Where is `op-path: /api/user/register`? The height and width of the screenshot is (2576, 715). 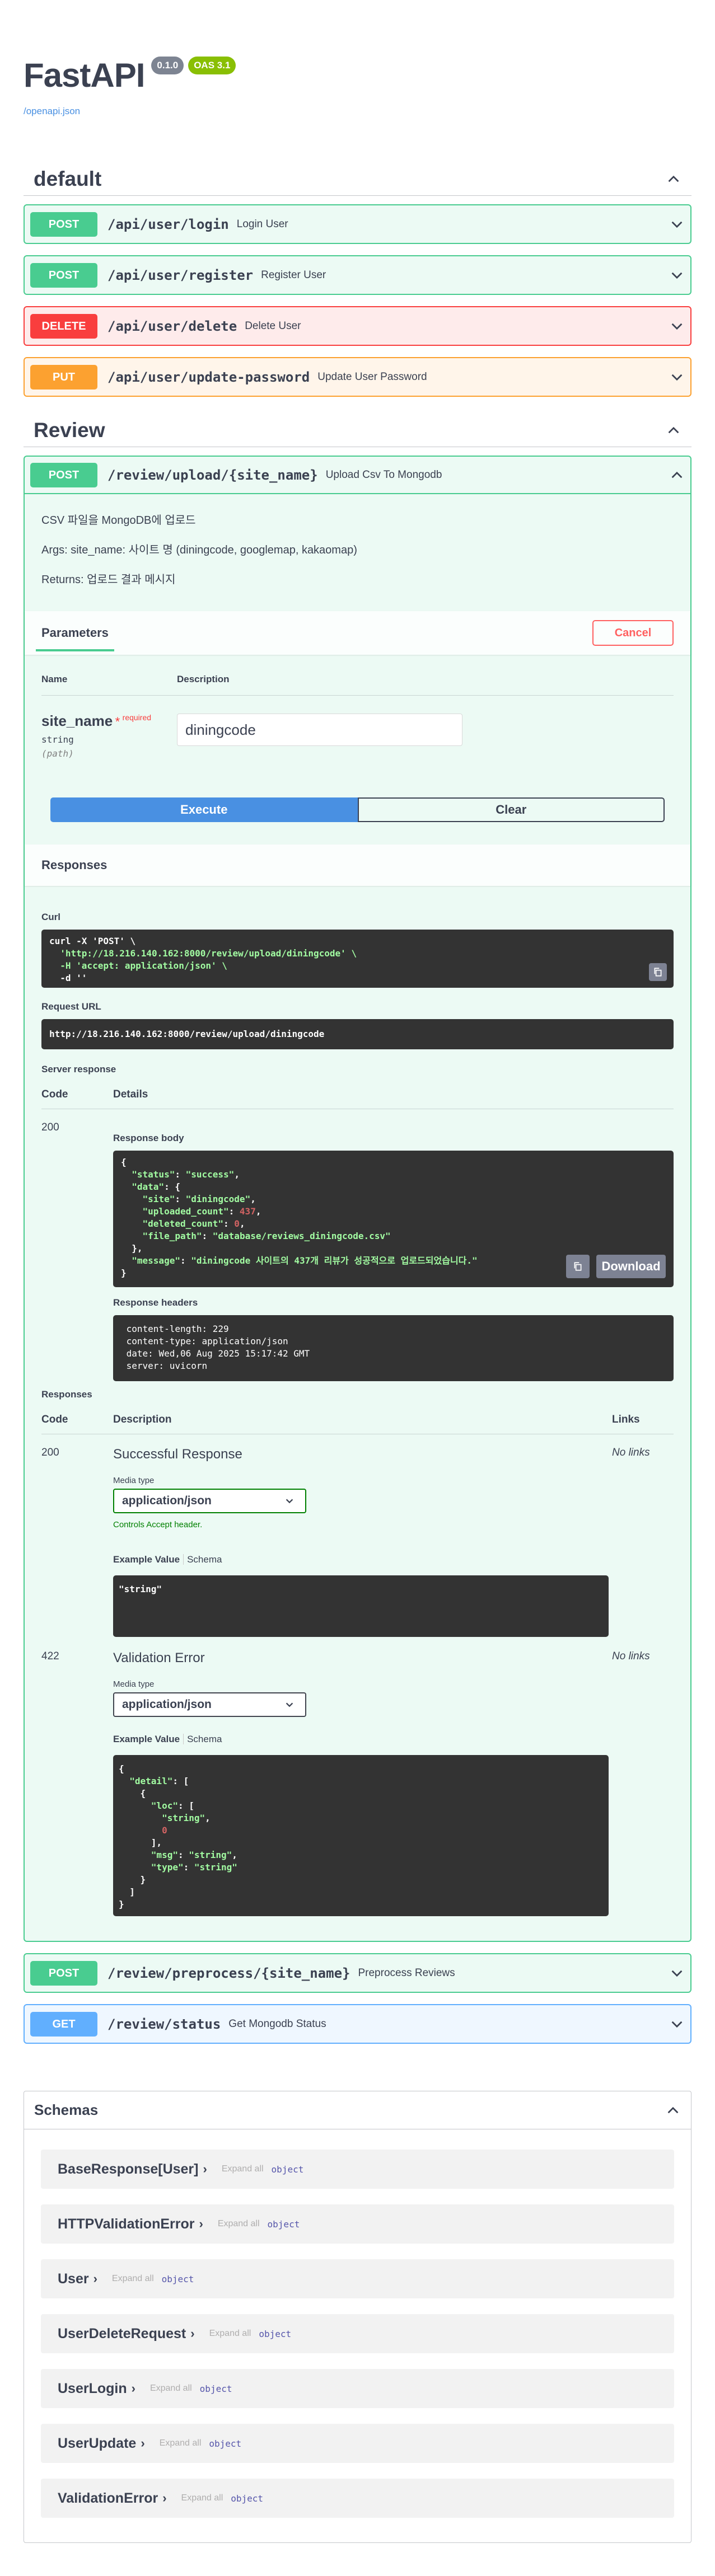 op-path: /api/user/register is located at coordinates (181, 275).